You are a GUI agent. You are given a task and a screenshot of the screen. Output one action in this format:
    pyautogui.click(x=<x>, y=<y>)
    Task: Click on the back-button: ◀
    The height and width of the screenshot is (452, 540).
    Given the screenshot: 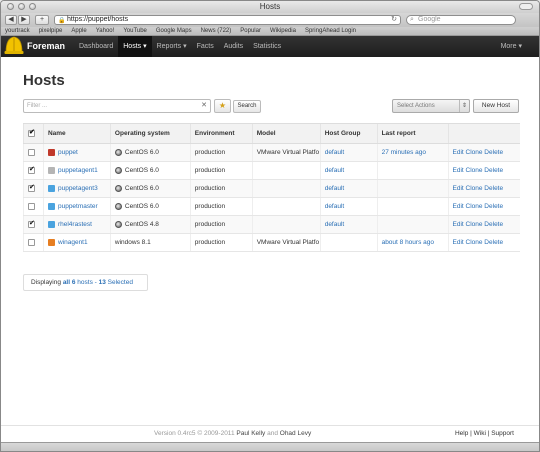 What is the action you would take?
    pyautogui.click(x=11, y=20)
    